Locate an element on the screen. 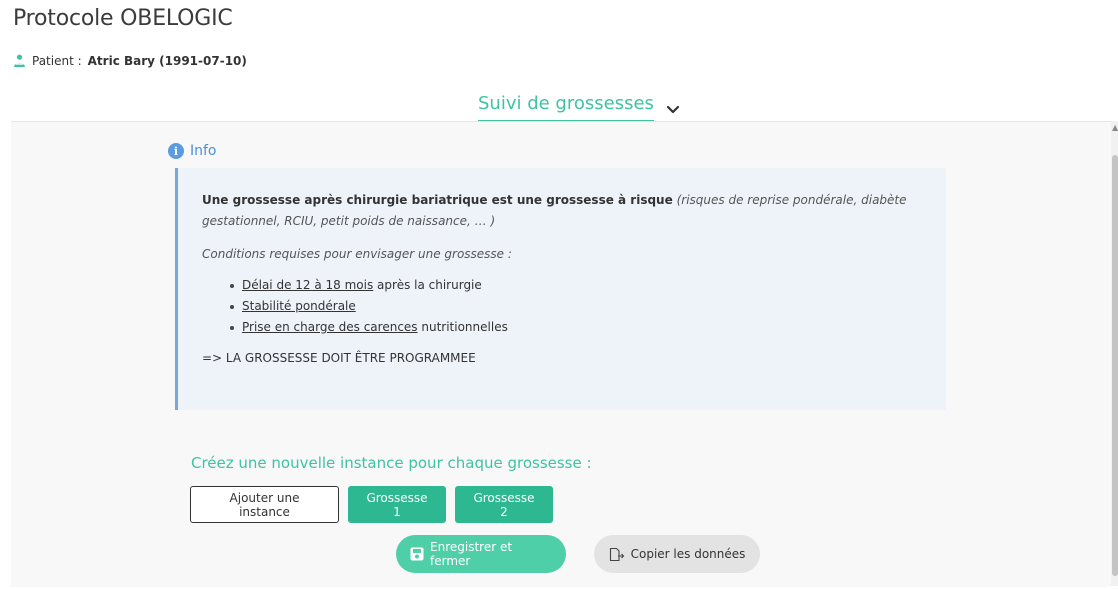 The image size is (1118, 589). condition-deficiency: Prise en charge des carences is located at coordinates (330, 327).